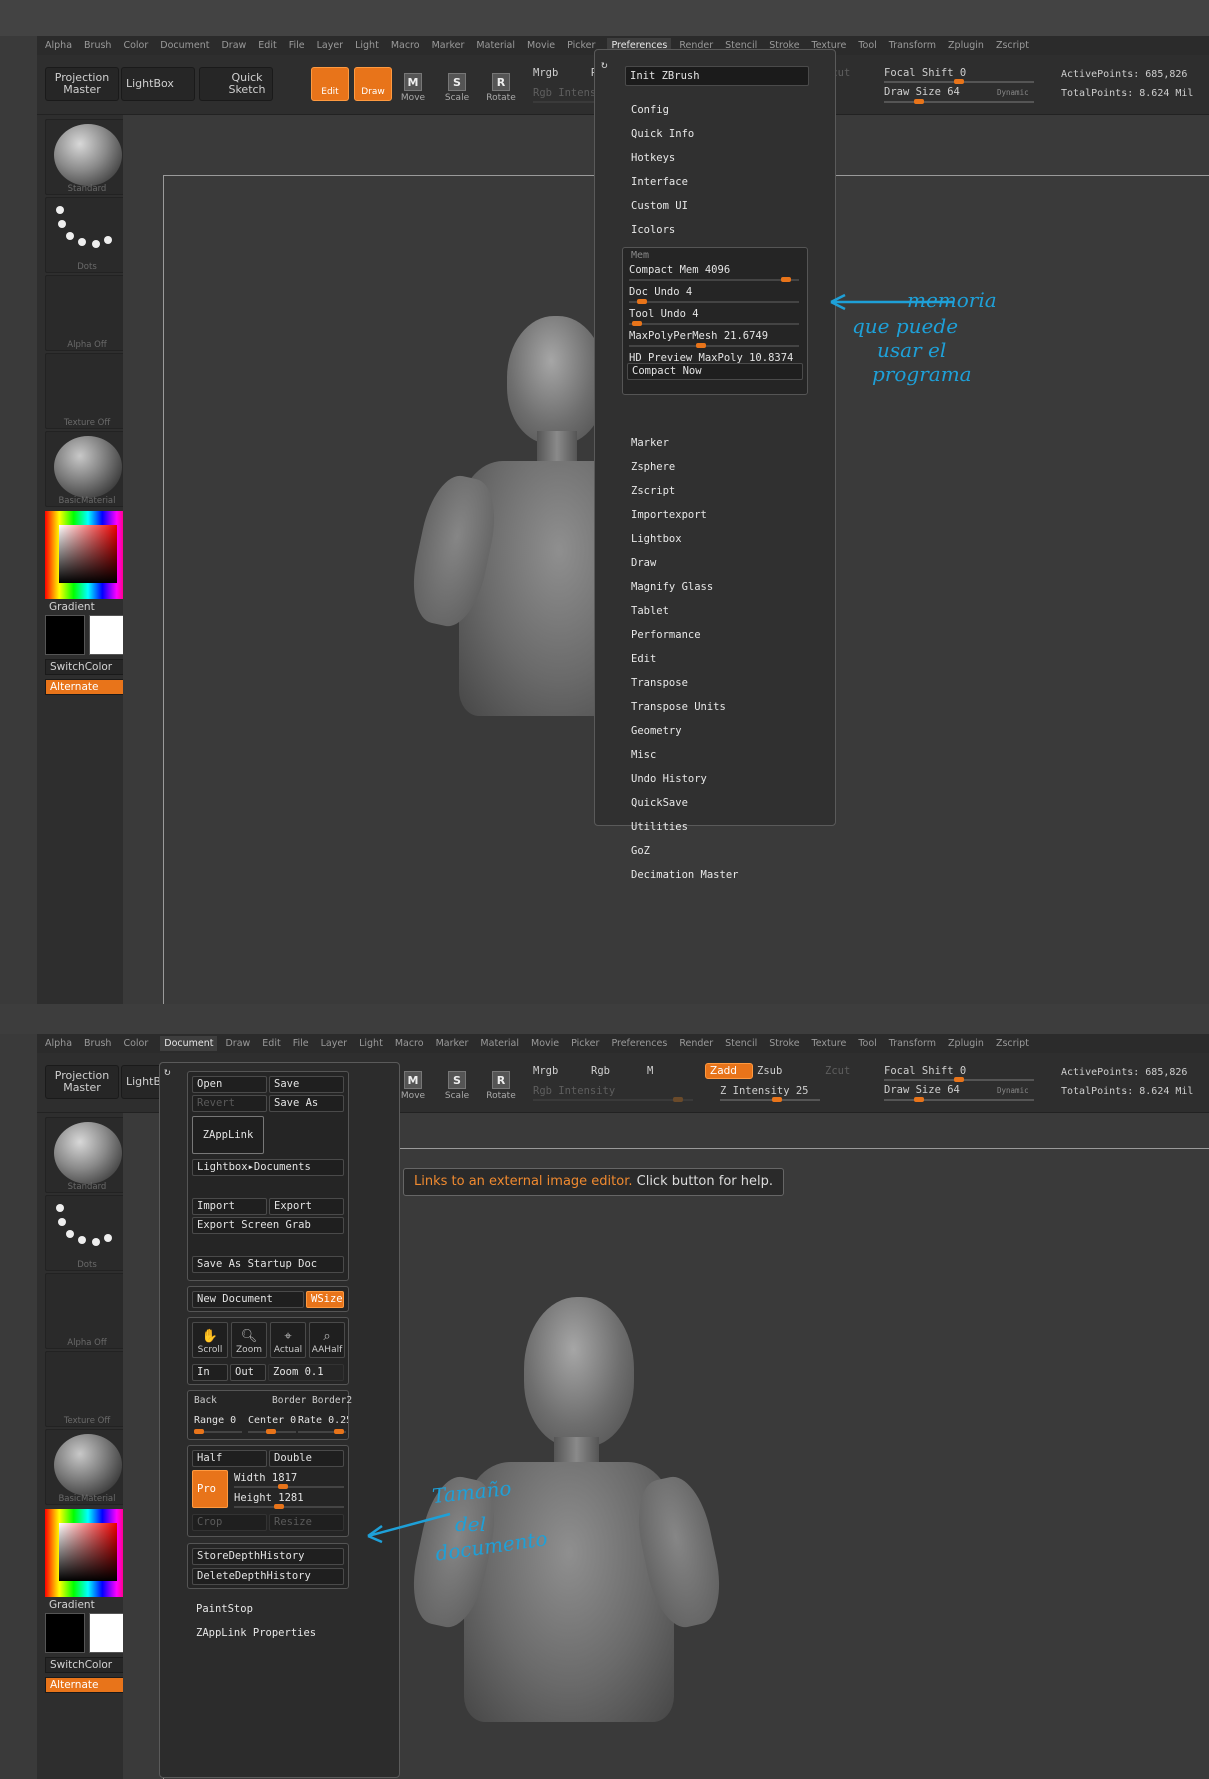 The width and height of the screenshot is (1209, 1779). What do you see at coordinates (210, 1340) in the screenshot?
I see `scroll-icon: ✋ Scroll` at bounding box center [210, 1340].